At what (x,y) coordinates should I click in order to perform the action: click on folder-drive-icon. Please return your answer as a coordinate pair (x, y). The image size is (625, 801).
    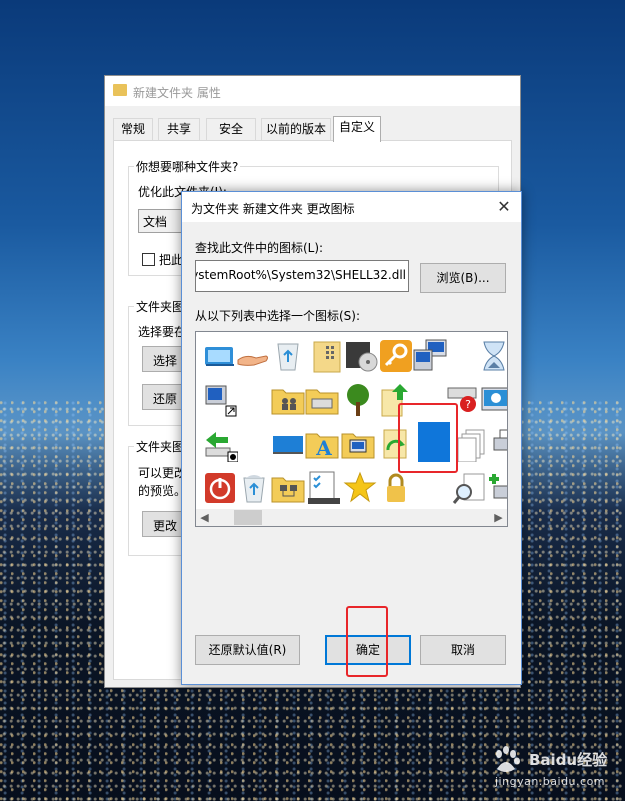
    Looking at the image, I should click on (322, 400).